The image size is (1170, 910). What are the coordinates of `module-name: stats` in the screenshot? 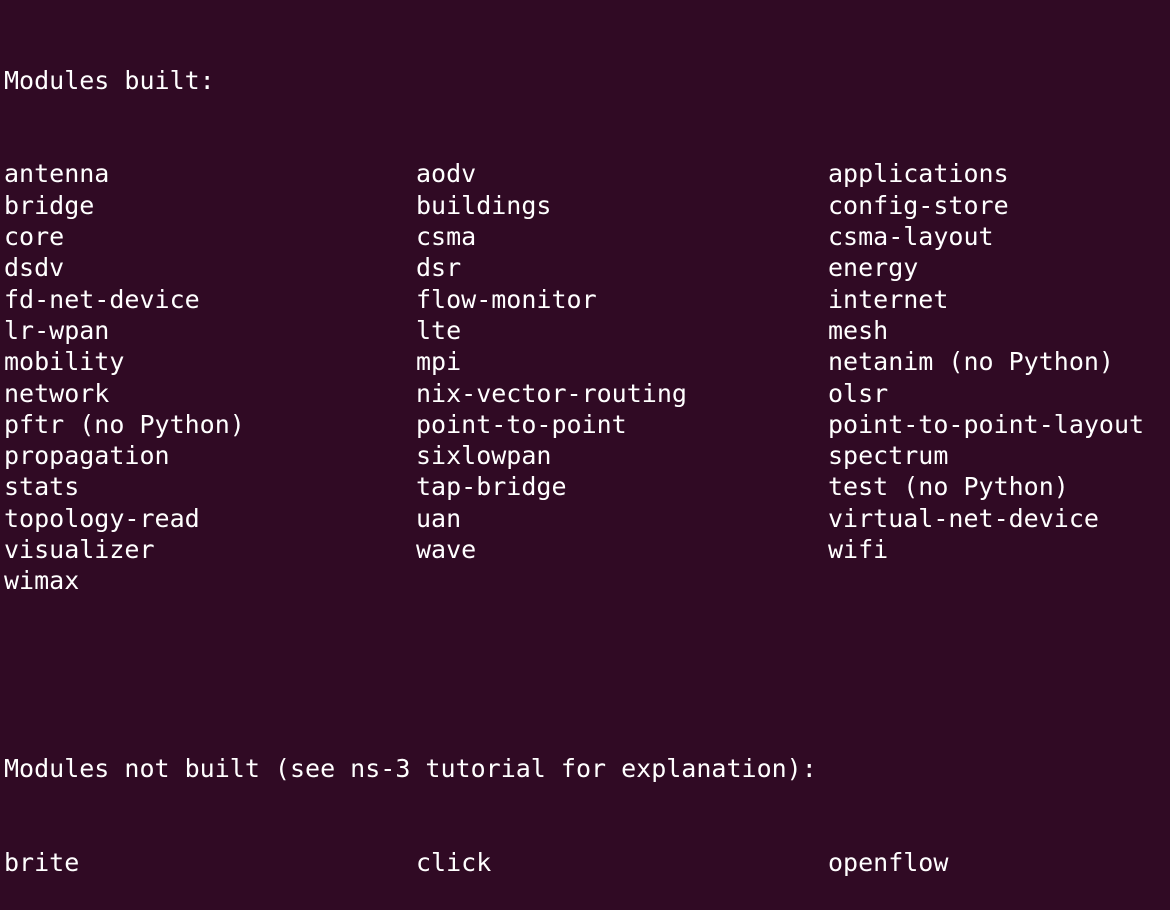 It's located at (42, 487).